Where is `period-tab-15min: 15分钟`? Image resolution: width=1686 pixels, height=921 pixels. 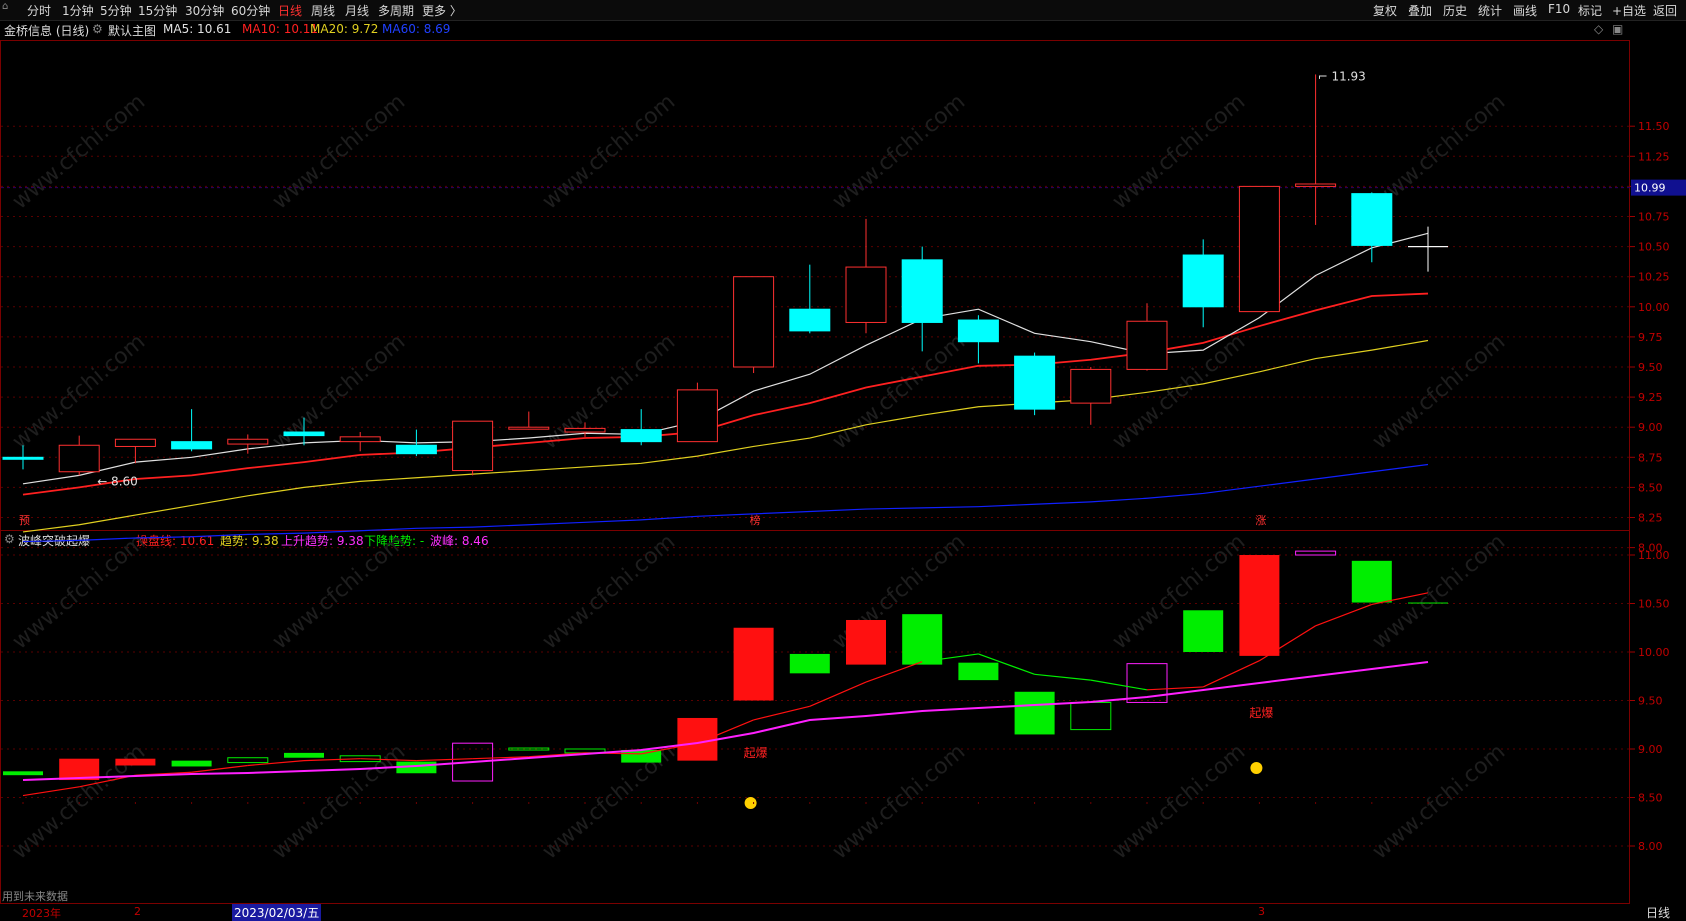
period-tab-15min: 15分钟 is located at coordinates (157, 10).